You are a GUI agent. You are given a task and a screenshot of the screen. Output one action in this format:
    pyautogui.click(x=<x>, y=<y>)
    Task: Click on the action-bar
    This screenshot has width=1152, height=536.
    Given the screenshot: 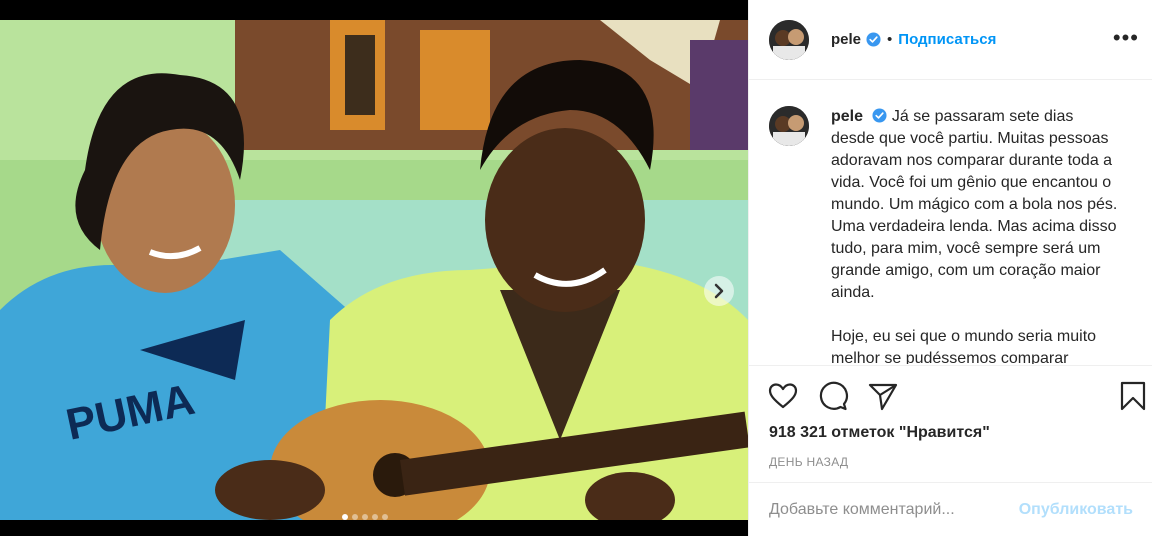 What is the action you would take?
    pyautogui.click(x=950, y=395)
    